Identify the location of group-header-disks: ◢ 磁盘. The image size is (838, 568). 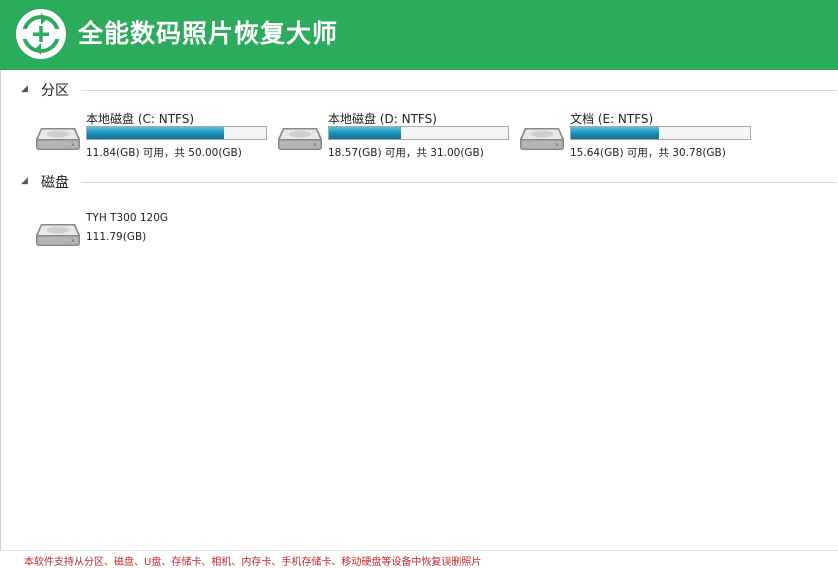
(429, 182).